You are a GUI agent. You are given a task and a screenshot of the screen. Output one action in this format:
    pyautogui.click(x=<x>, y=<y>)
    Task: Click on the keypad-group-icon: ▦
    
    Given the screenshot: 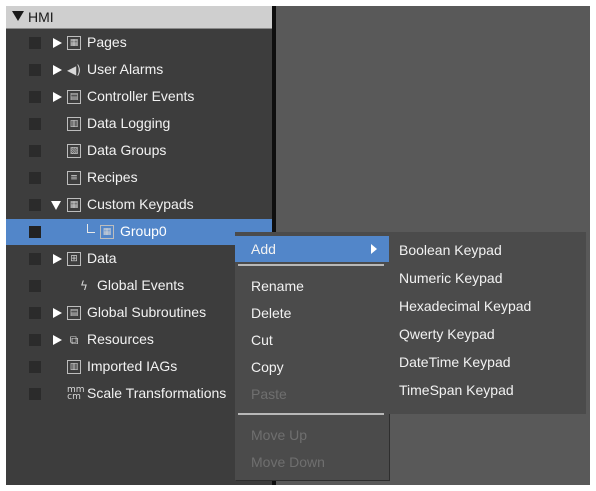 What is the action you would take?
    pyautogui.click(x=107, y=232)
    